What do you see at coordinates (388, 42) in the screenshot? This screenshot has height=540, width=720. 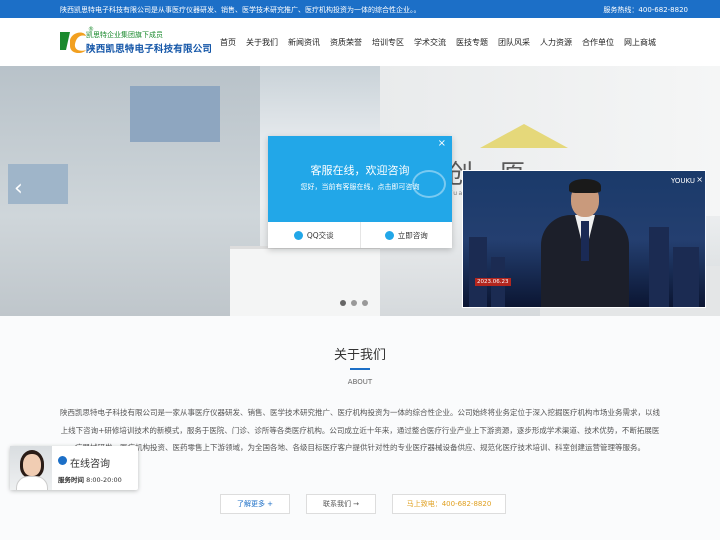 I see `nav-item-training: 培训专区` at bounding box center [388, 42].